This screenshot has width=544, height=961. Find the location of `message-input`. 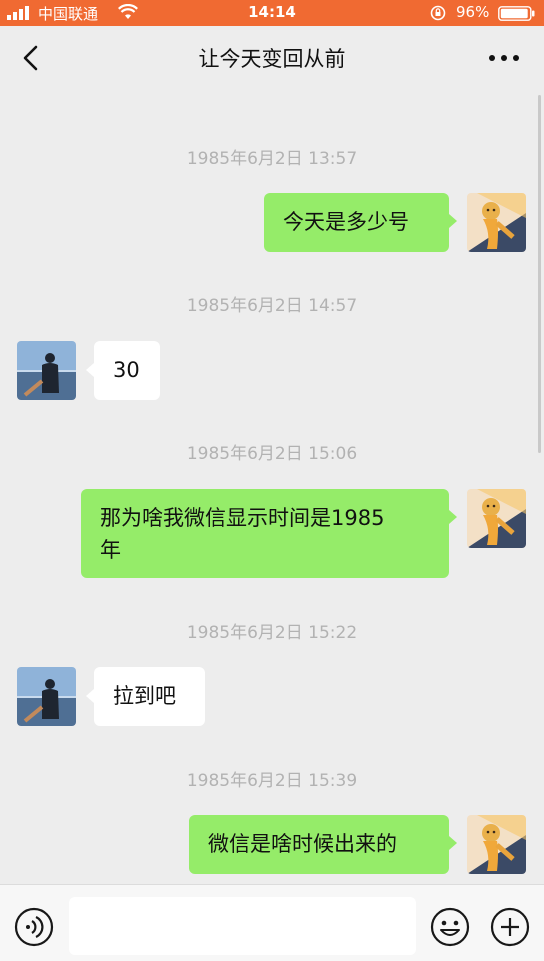

message-input is located at coordinates (242, 926).